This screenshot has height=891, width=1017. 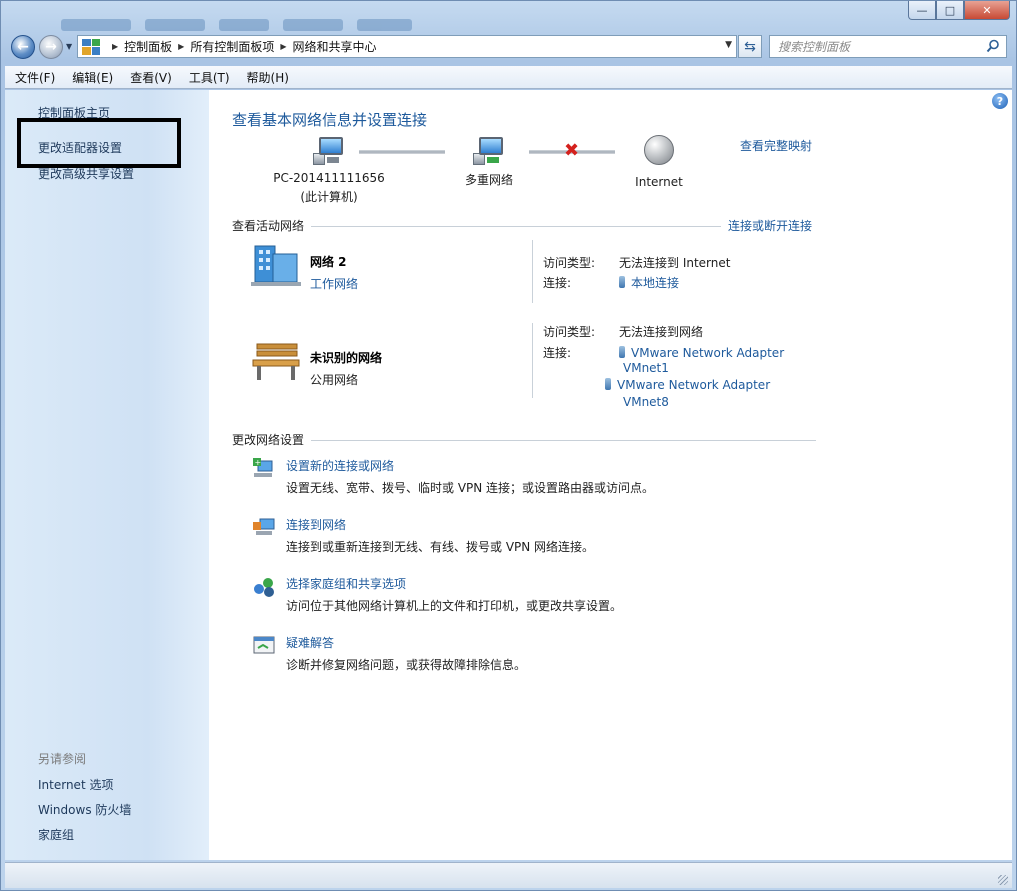 What do you see at coordinates (148, 46) in the screenshot?
I see `breadcrumb-control-panel: 控制面板` at bounding box center [148, 46].